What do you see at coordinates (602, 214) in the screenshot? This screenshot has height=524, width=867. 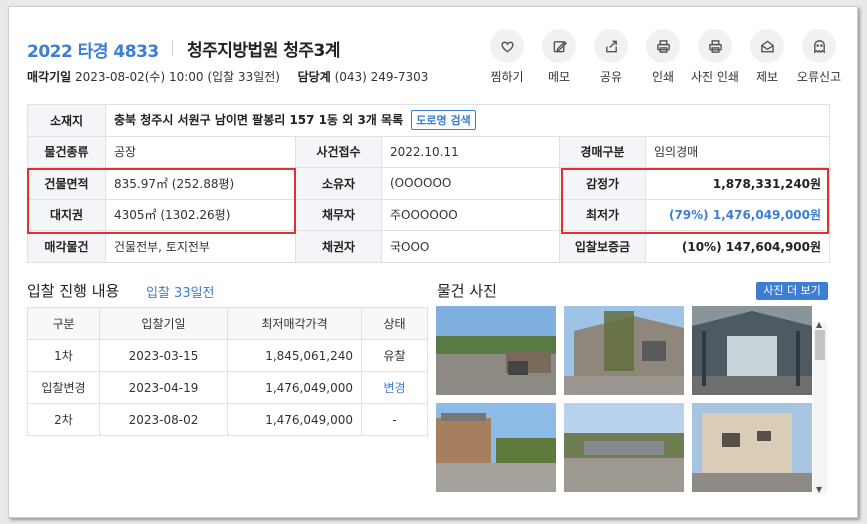 I see `min-price-label: 최저가` at bounding box center [602, 214].